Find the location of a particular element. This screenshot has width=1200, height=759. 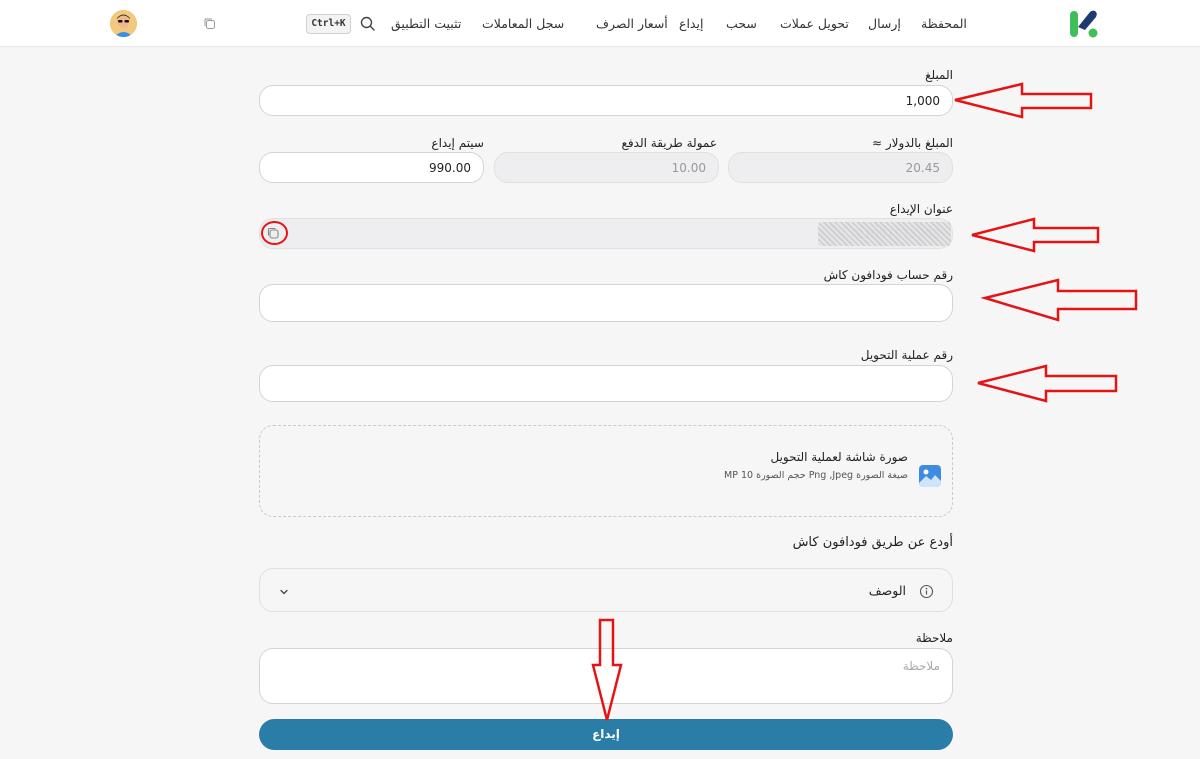

copy-icon is located at coordinates (209, 23).